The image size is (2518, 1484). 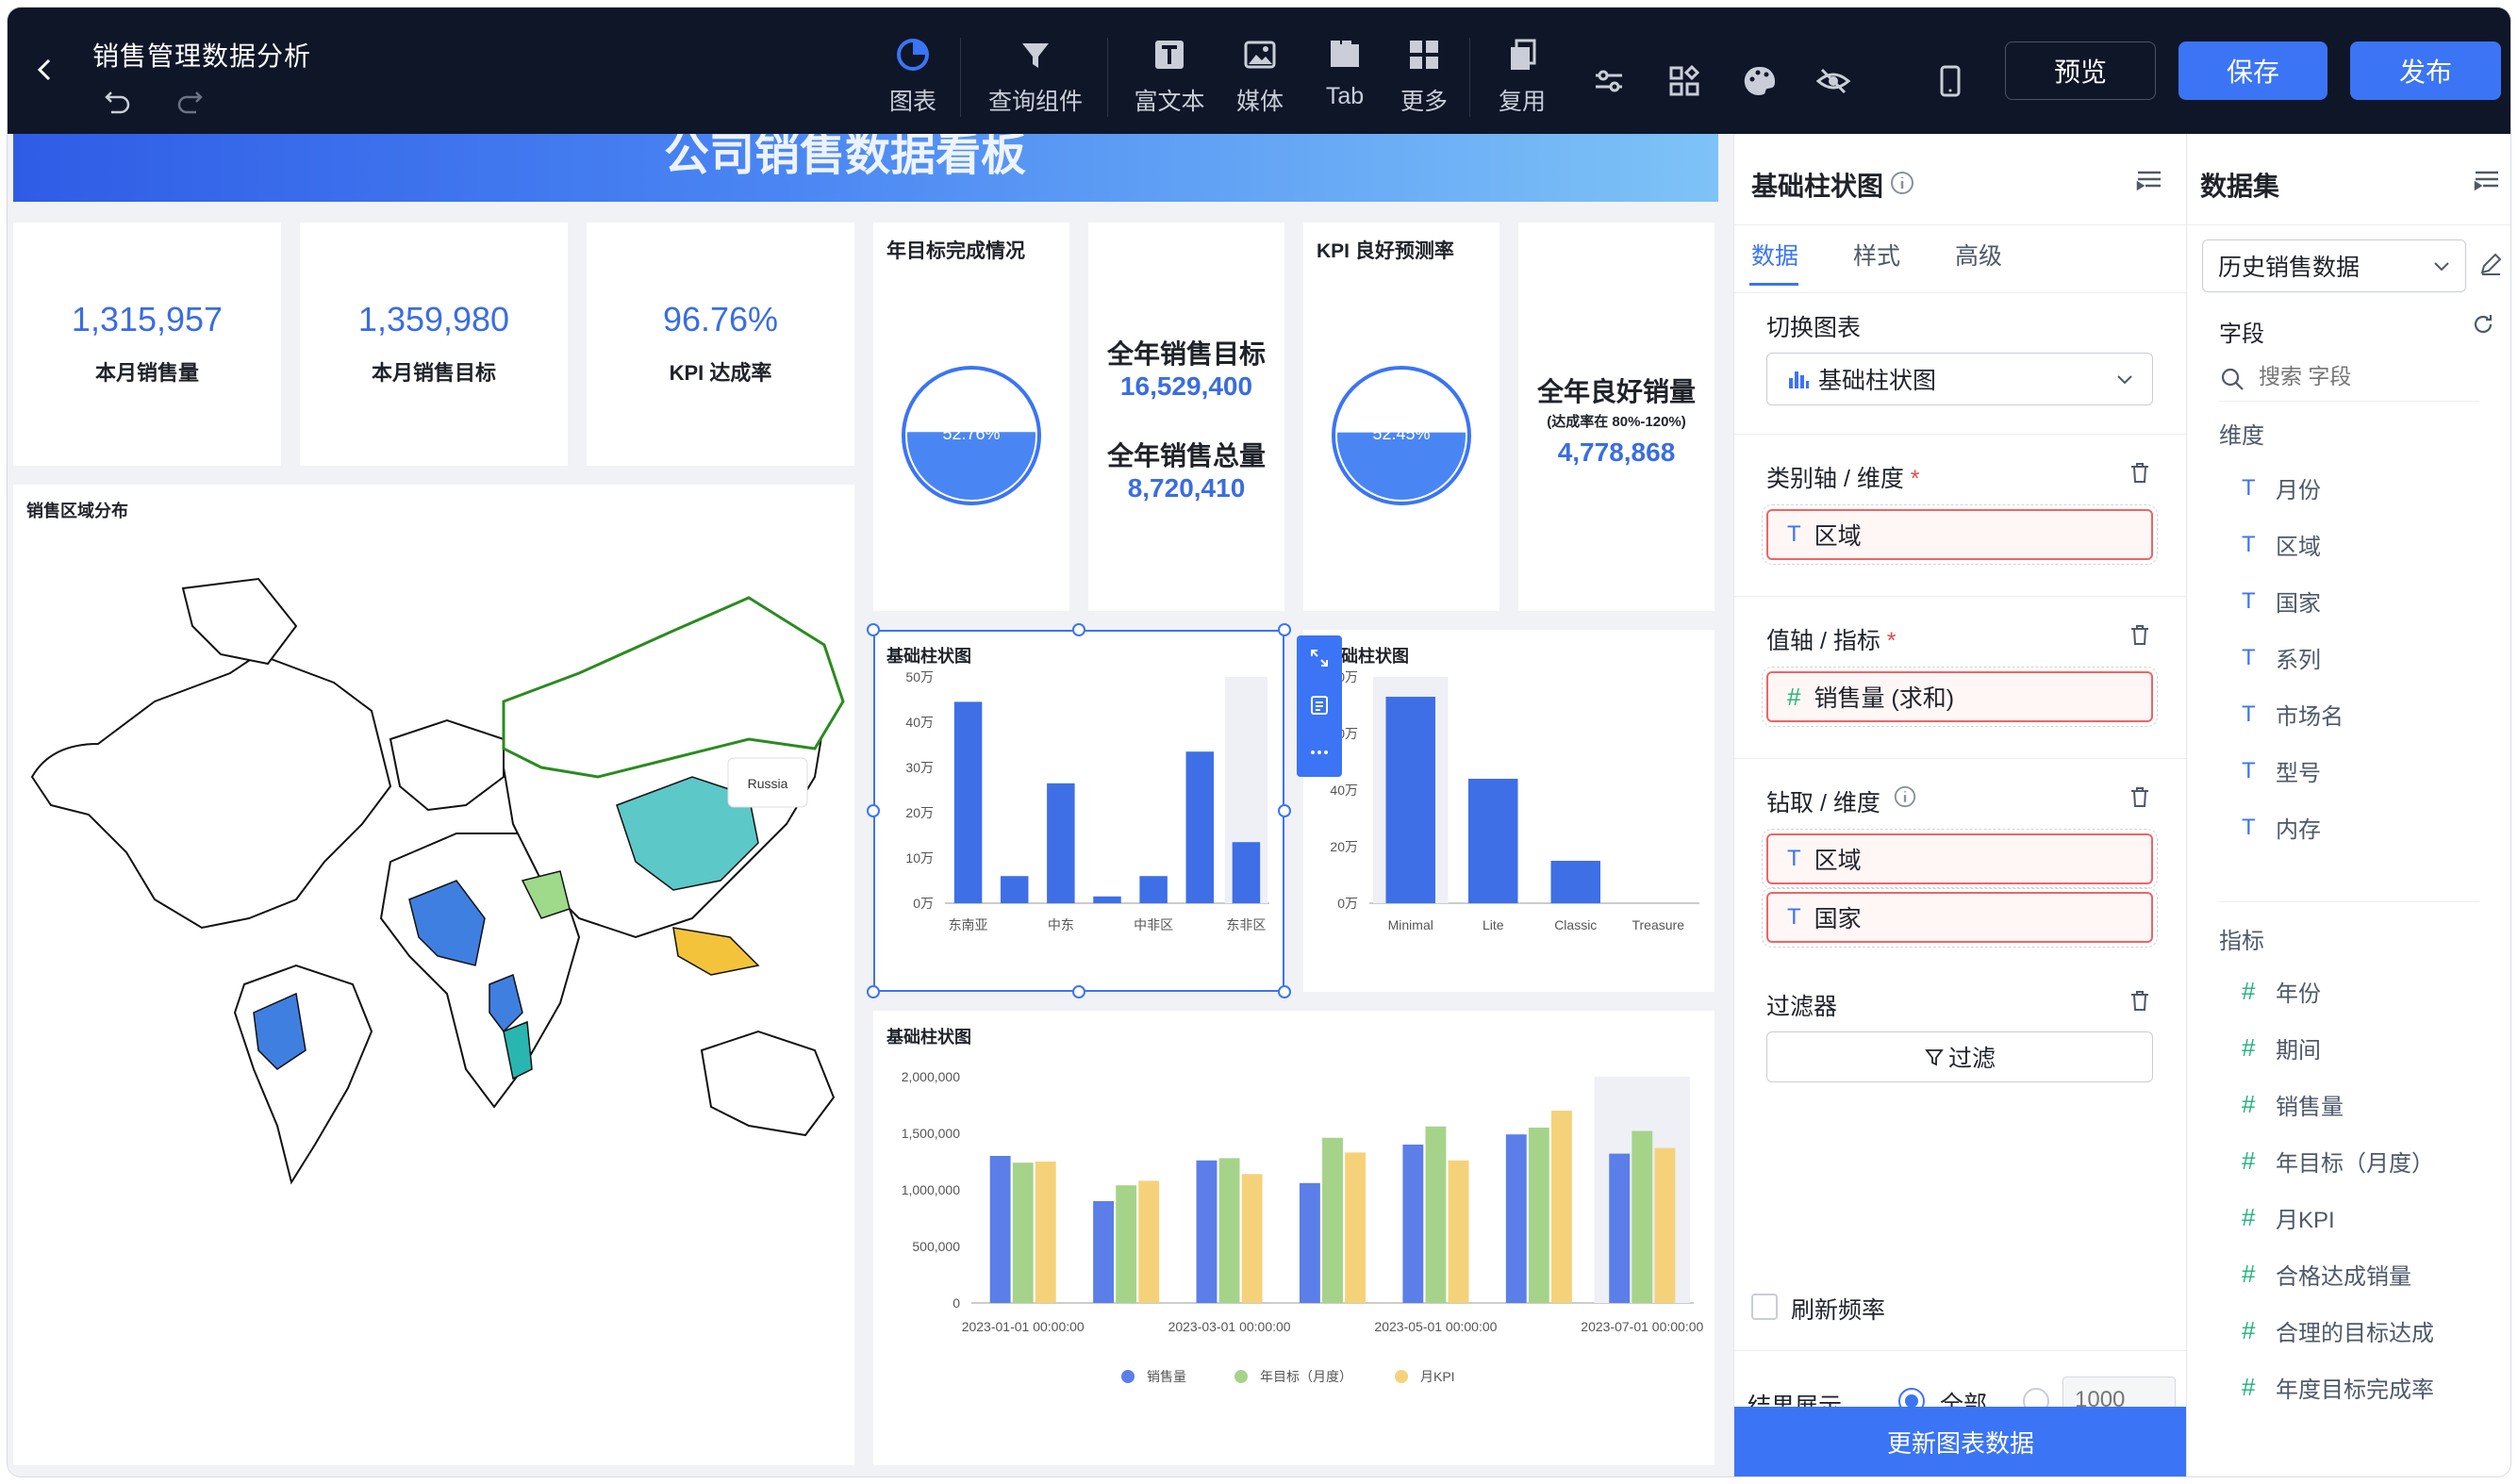 What do you see at coordinates (1833, 81) in the screenshot?
I see `hide-eye-icon` at bounding box center [1833, 81].